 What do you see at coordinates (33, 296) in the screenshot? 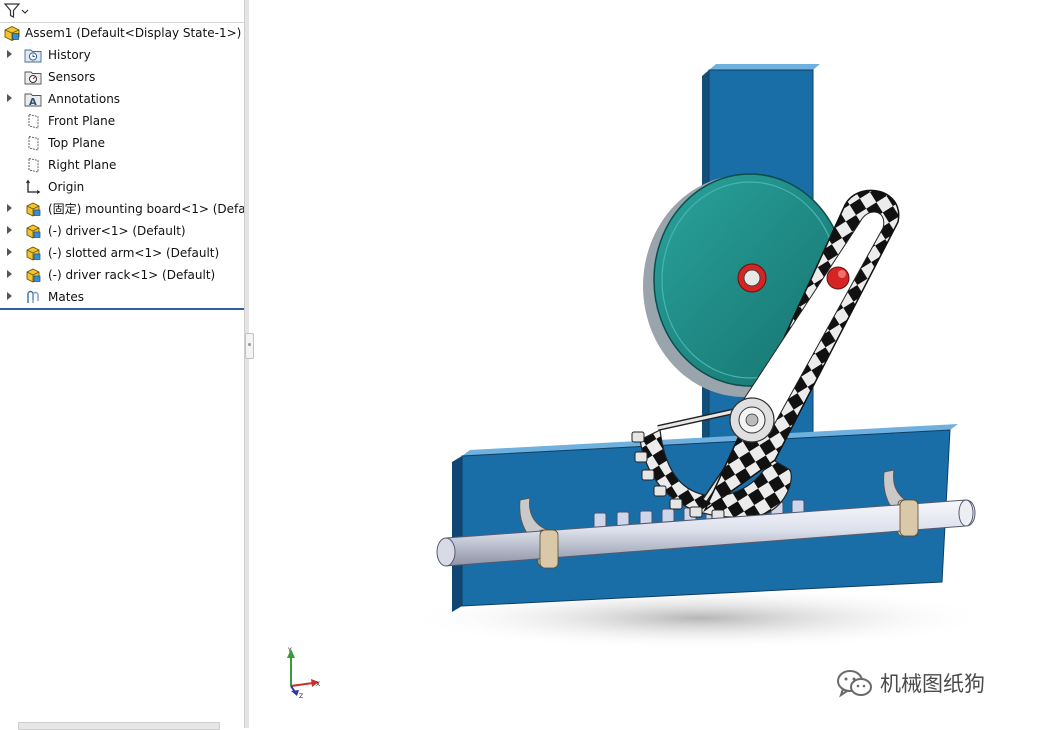
I see `mates-icon` at bounding box center [33, 296].